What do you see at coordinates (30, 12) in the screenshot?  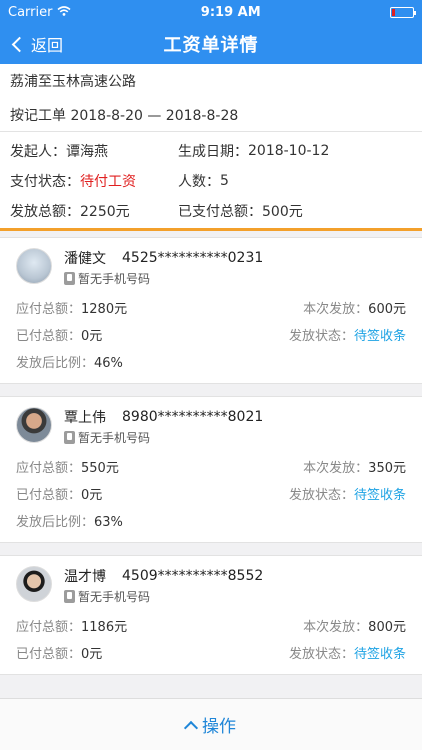 I see `carrier-label: Carrier` at bounding box center [30, 12].